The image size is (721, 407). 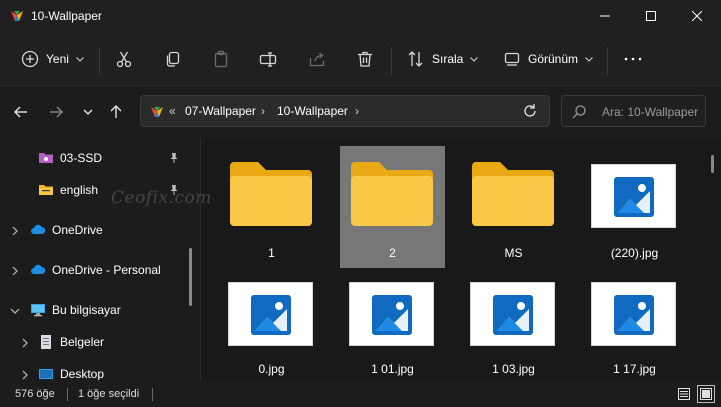 I want to click on sidebar-scrollbar, so click(x=190, y=277).